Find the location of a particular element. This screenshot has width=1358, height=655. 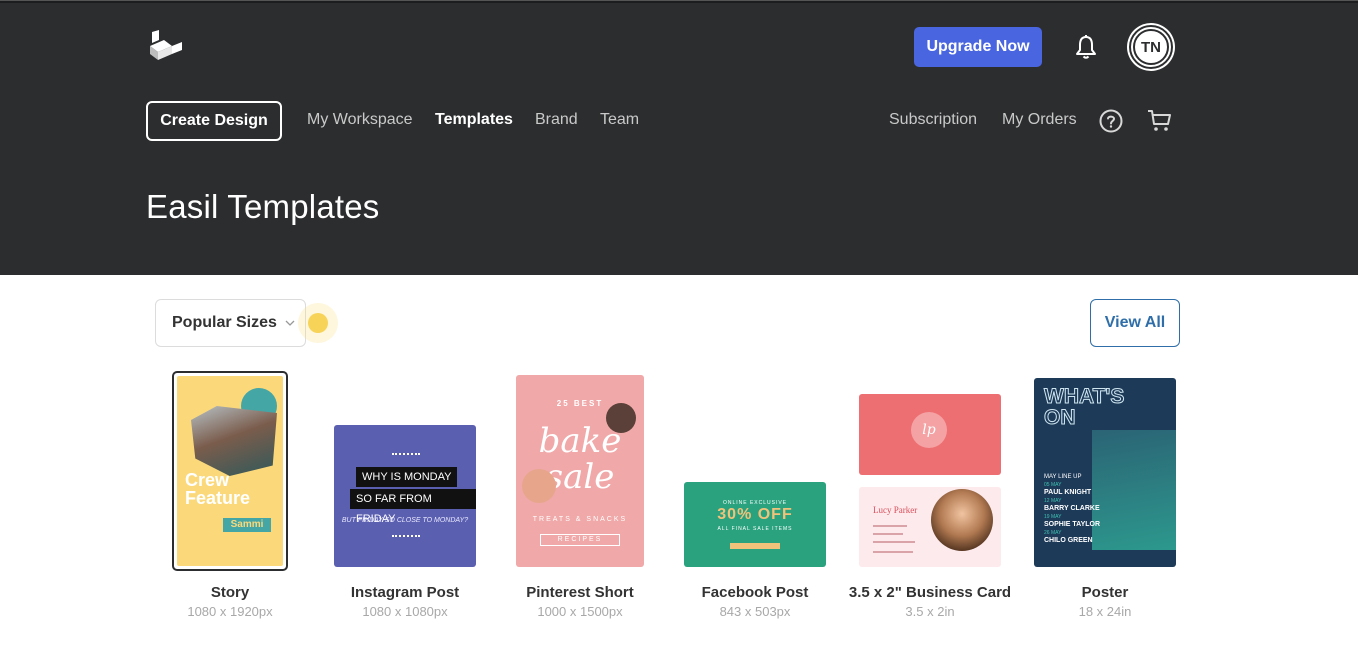

preview-person: Lucy Parker is located at coordinates (895, 510).